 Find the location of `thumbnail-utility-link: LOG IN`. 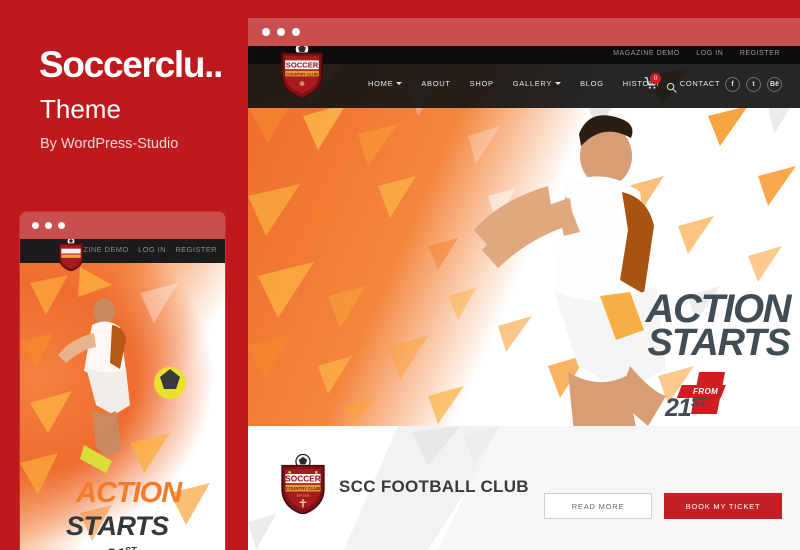

thumbnail-utility-link: LOG IN is located at coordinates (152, 249).